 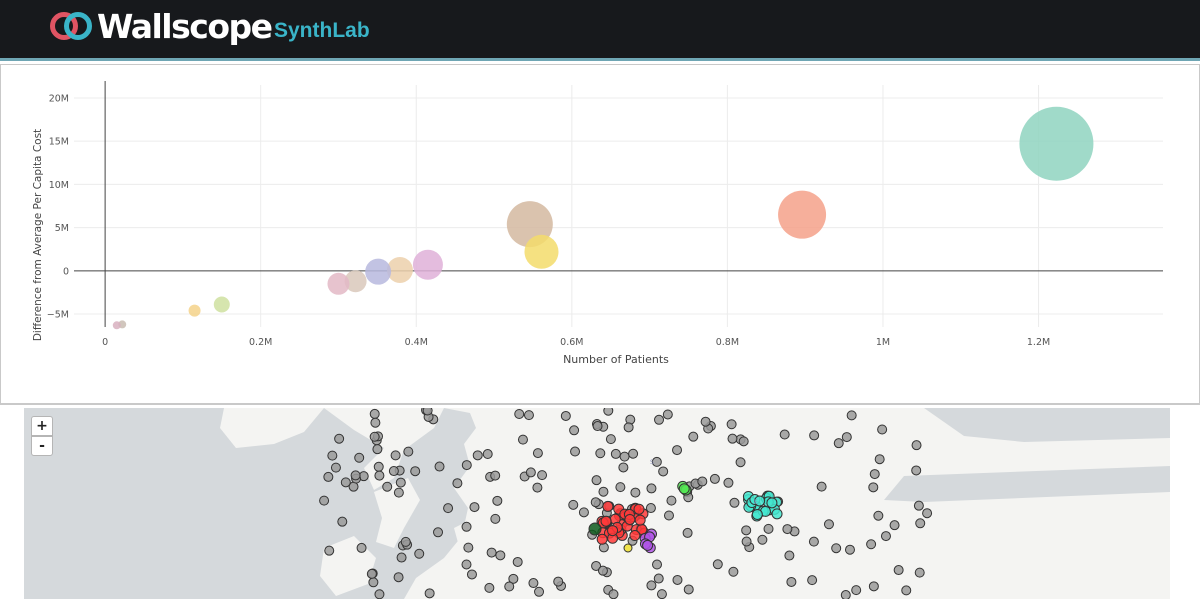 What do you see at coordinates (42, 426) in the screenshot?
I see `zoom-in-button: +` at bounding box center [42, 426].